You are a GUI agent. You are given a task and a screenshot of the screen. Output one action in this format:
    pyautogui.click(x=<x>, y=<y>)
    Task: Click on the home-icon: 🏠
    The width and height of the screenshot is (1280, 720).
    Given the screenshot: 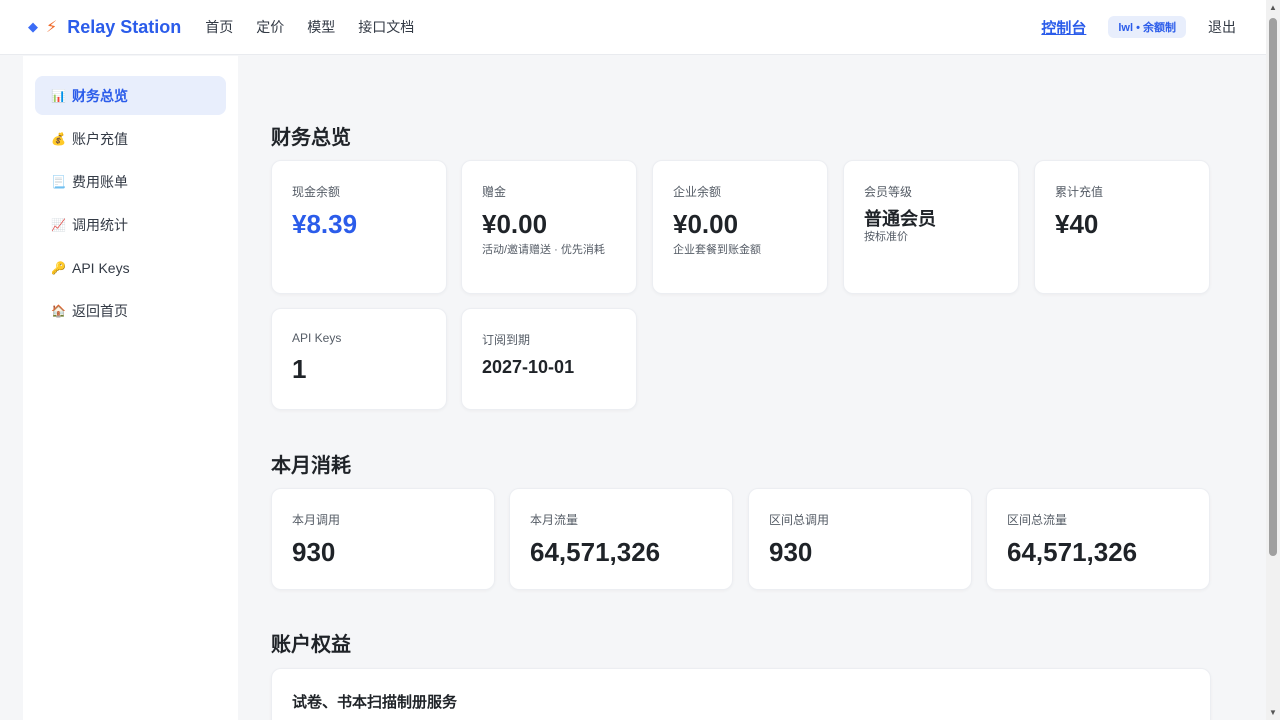 What is the action you would take?
    pyautogui.click(x=58, y=310)
    